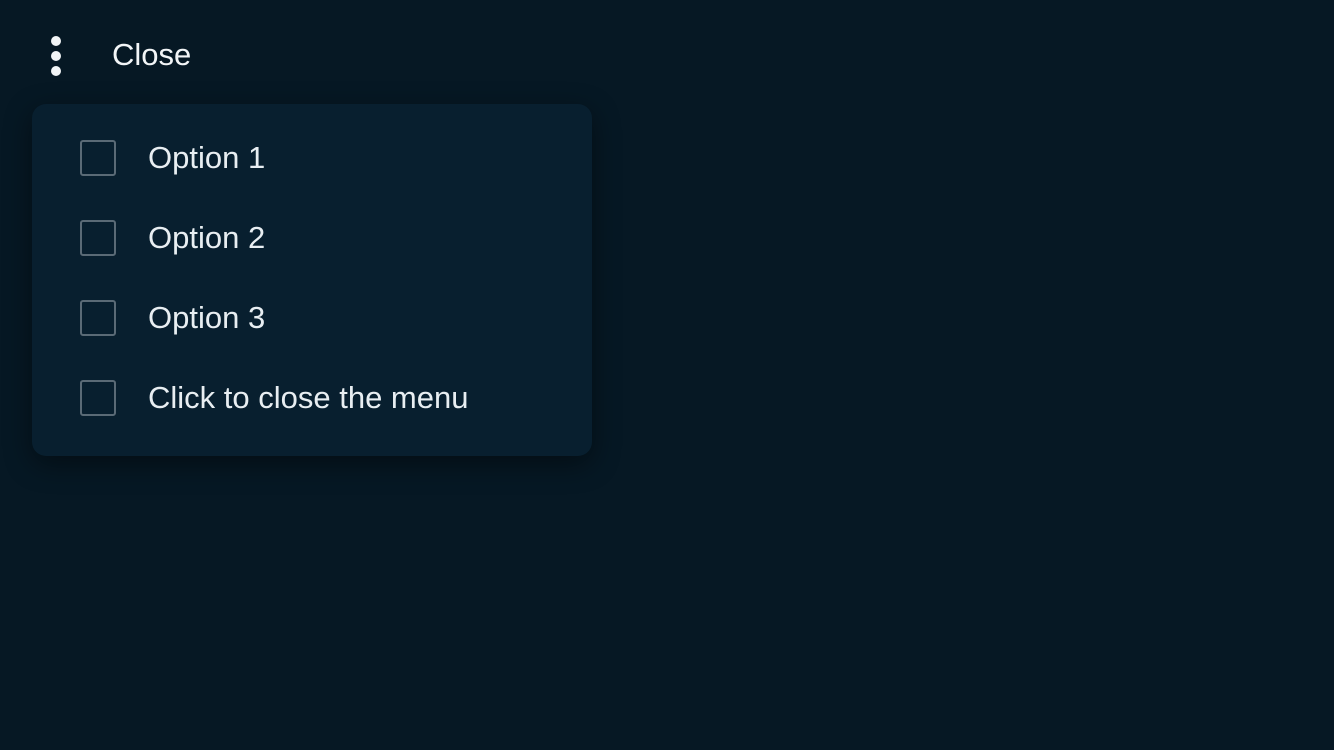 The image size is (1334, 750). Describe the element at coordinates (207, 317) in the screenshot. I see `menu-item-label: Option 3` at that location.